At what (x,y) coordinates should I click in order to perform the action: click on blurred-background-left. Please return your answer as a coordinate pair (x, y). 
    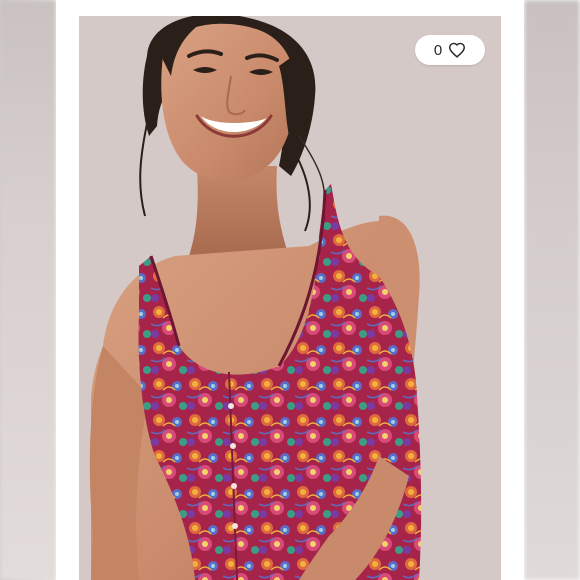
    Looking at the image, I should click on (28, 290).